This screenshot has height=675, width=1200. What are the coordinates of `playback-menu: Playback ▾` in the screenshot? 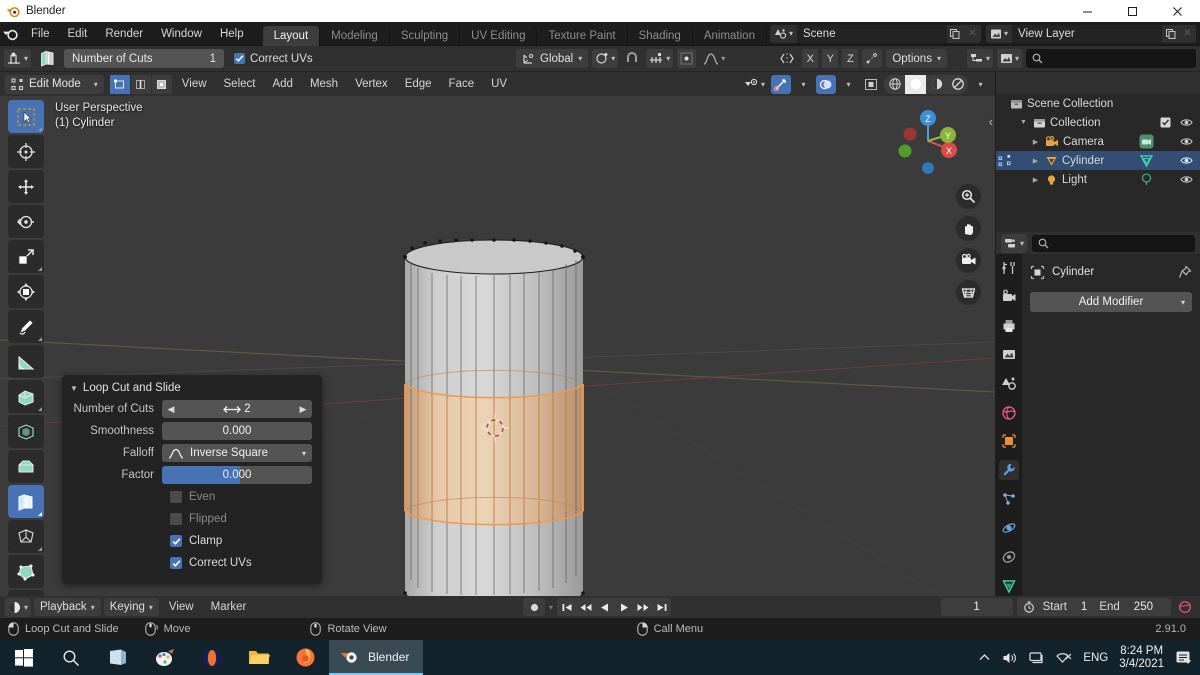 It's located at (67, 607).